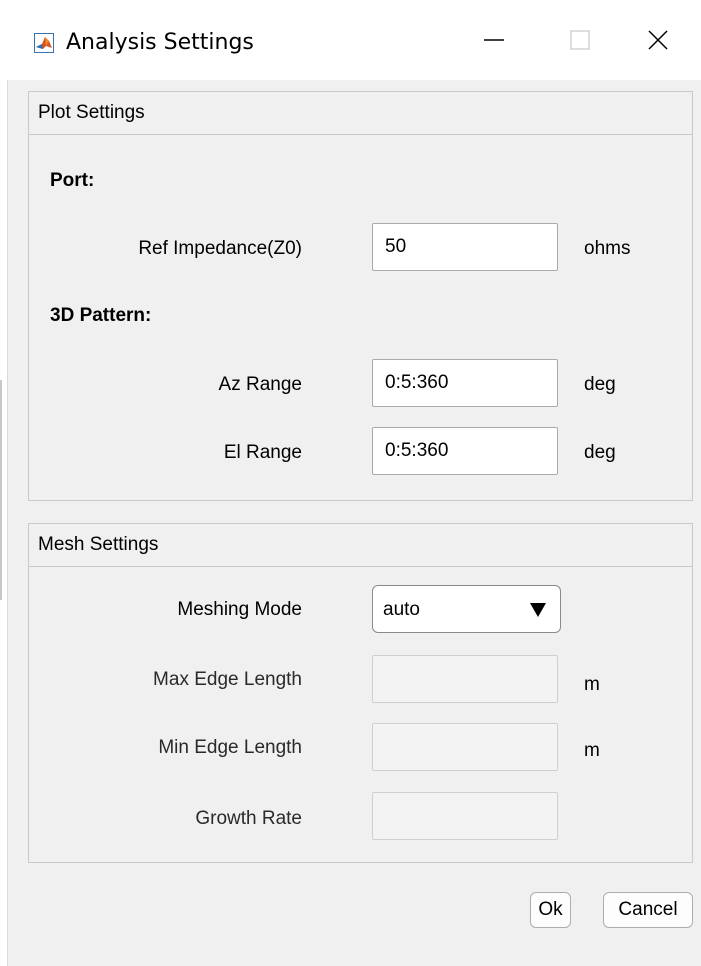 This screenshot has height=966, width=701. What do you see at coordinates (160, 42) in the screenshot?
I see `window-title: Analysis Settings` at bounding box center [160, 42].